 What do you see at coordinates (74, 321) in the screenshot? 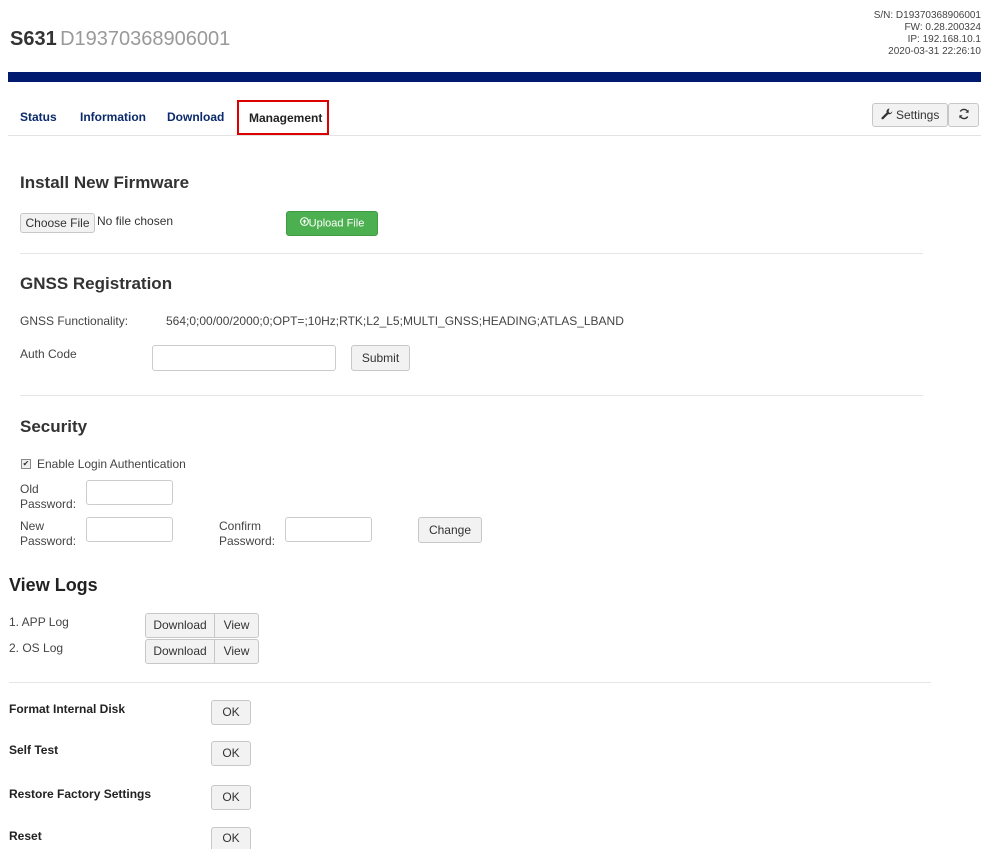
I see `gnss-functionality-label: GNSS Functionality:` at bounding box center [74, 321].